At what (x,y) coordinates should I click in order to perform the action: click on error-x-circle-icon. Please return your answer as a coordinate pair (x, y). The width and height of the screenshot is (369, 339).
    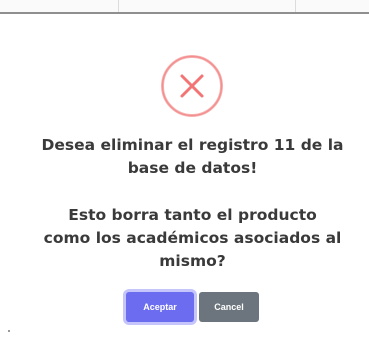
    Looking at the image, I should click on (192, 86).